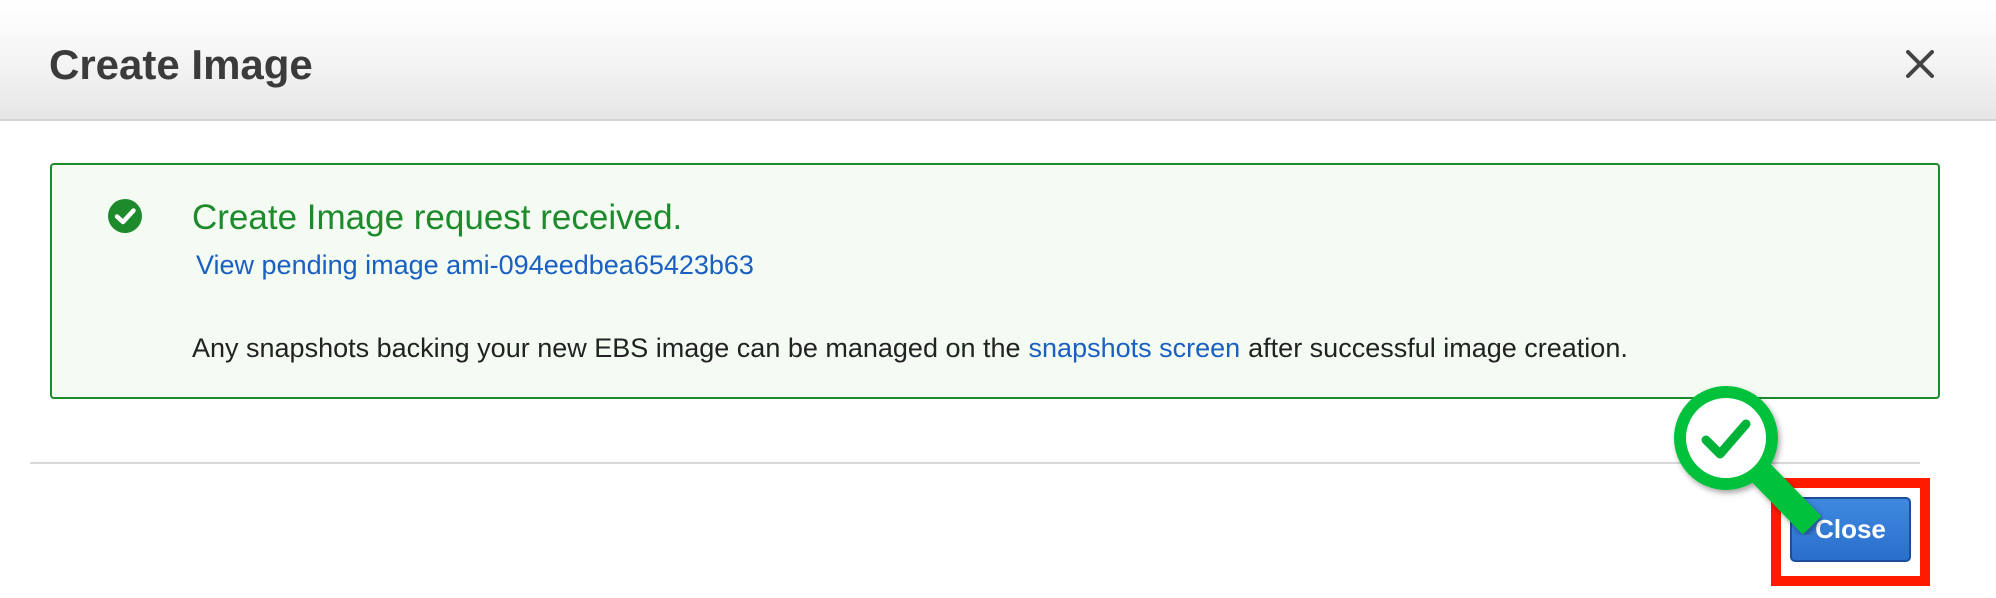 Image resolution: width=1996 pixels, height=598 pixels. Describe the element at coordinates (181, 64) in the screenshot. I see `dialog-title: Create Image` at that location.